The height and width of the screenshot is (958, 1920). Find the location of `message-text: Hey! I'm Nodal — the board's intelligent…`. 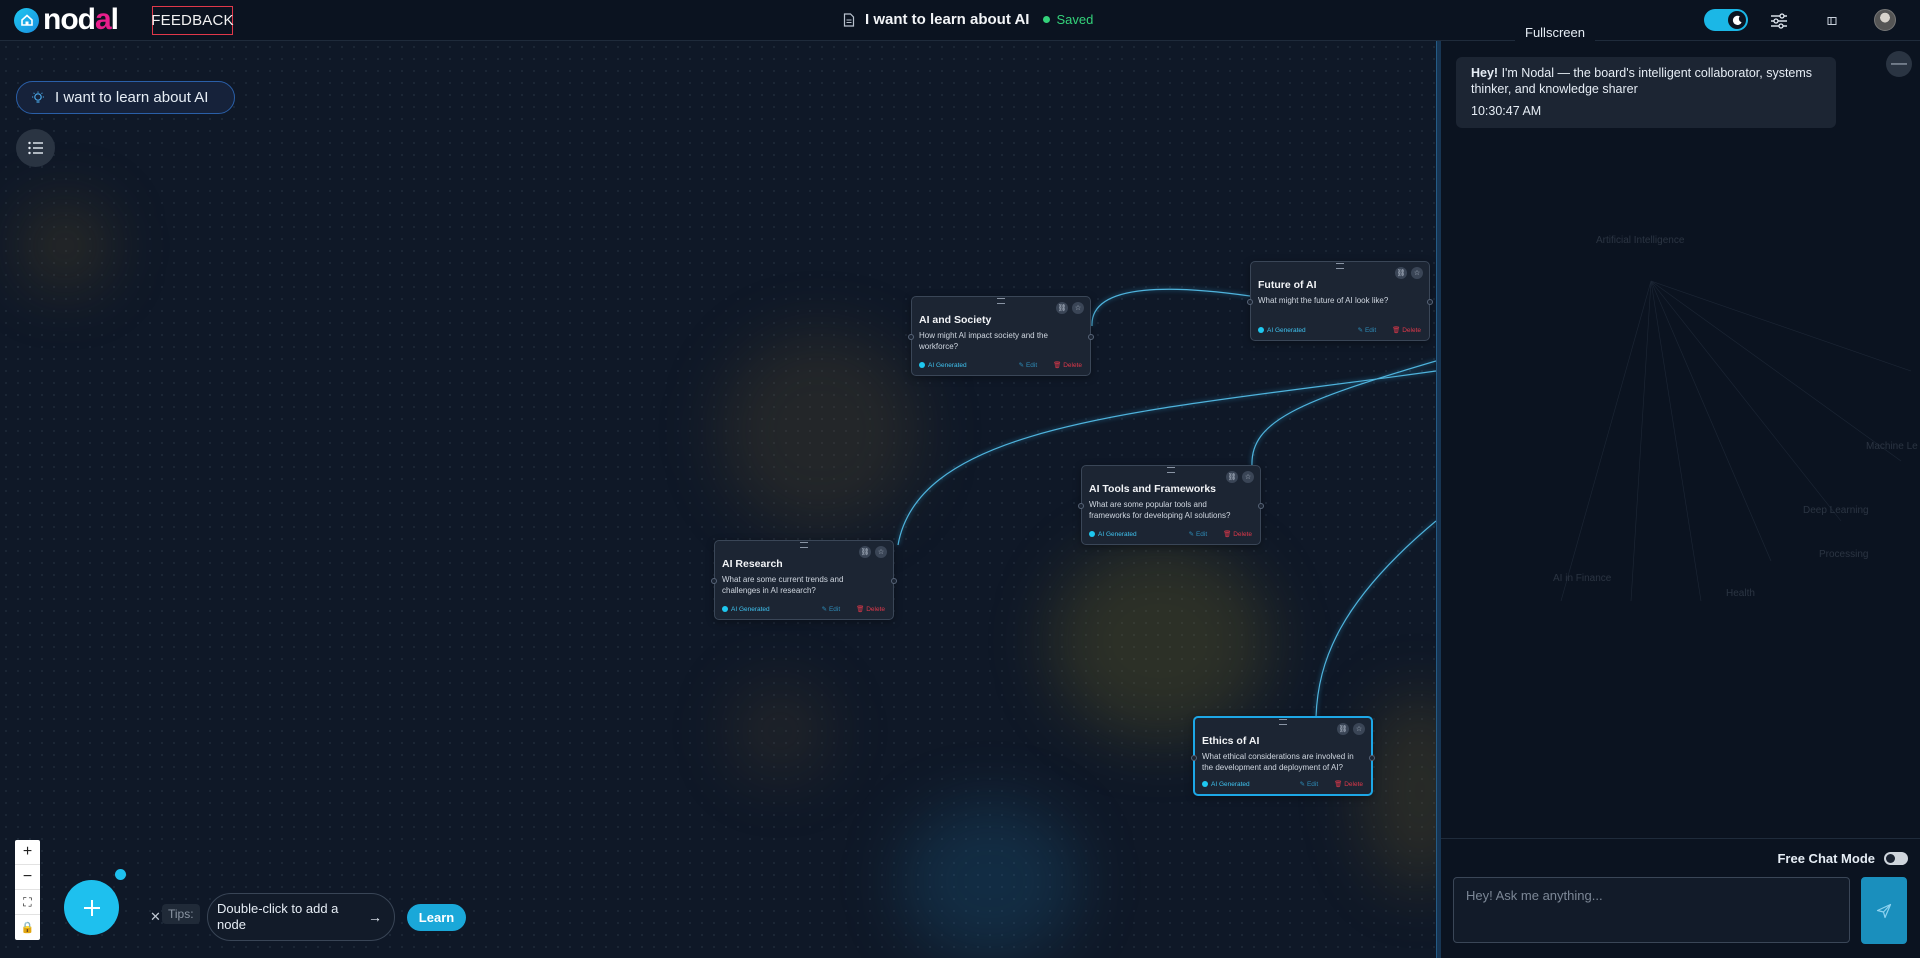

message-text: Hey! I'm Nodal — the board's intelligent… is located at coordinates (1642, 81).